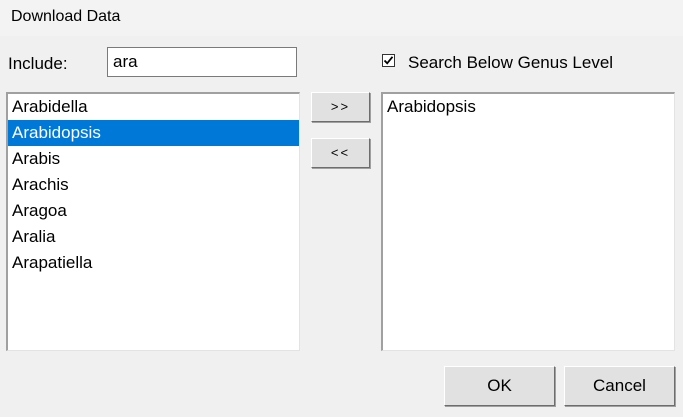  I want to click on title-bar: Download Data, so click(341, 18).